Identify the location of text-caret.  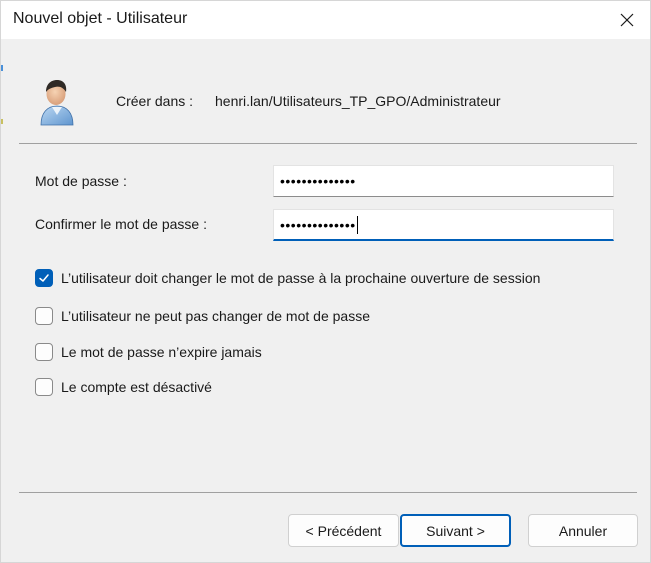
(357, 224).